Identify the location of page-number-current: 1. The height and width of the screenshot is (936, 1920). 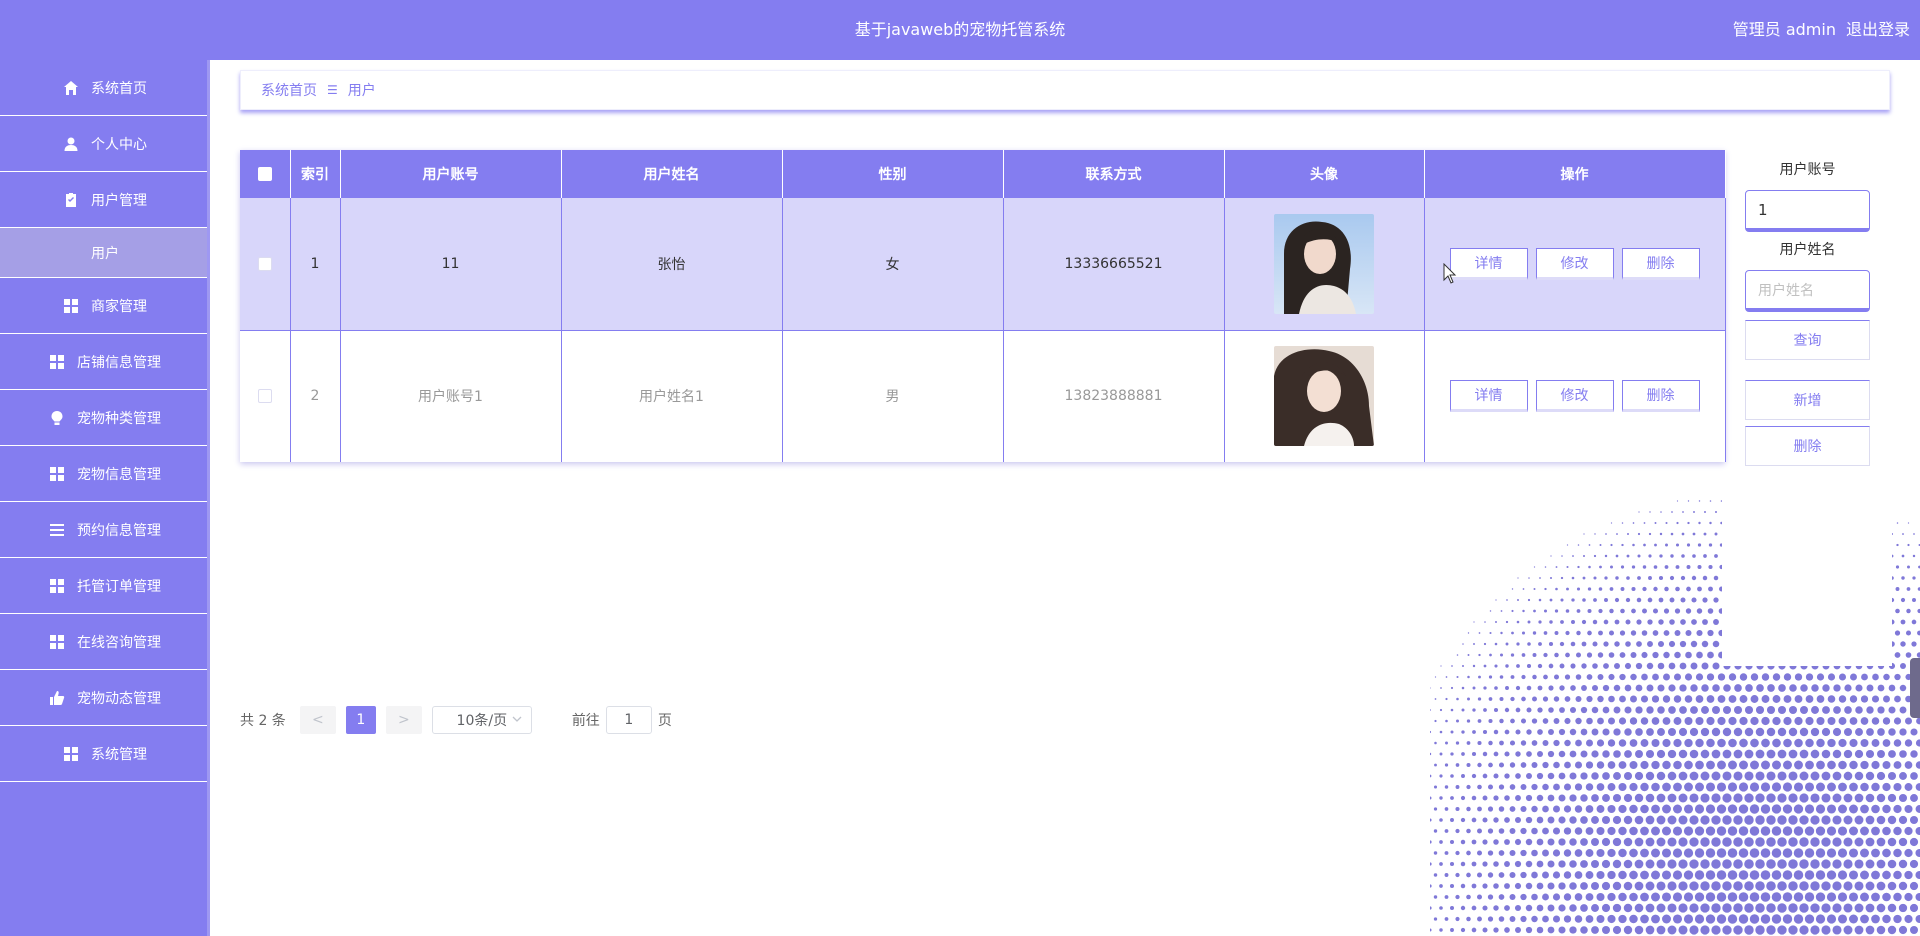
(360, 720).